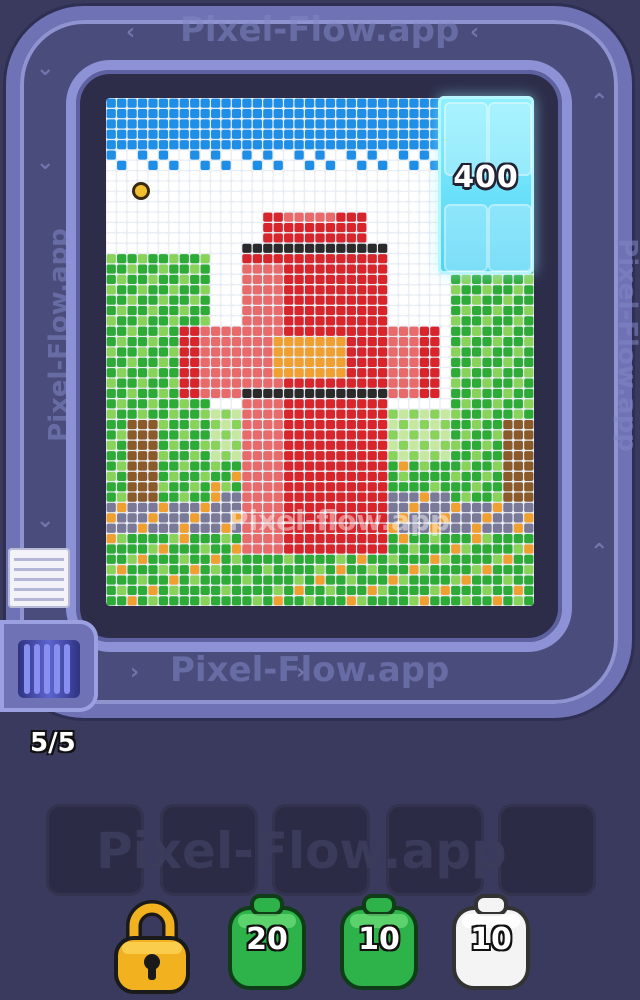  Describe the element at coordinates (625, 345) in the screenshot. I see `track-watermark-right: Pixel-Flow.app` at that location.